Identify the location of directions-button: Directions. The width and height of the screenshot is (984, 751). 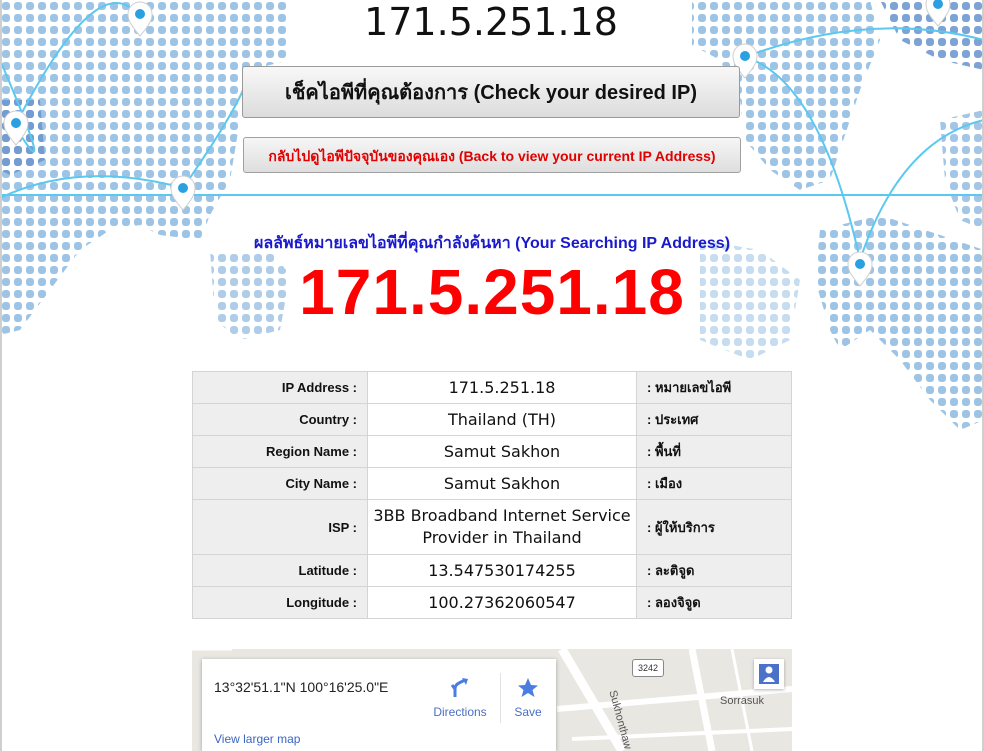
(460, 698).